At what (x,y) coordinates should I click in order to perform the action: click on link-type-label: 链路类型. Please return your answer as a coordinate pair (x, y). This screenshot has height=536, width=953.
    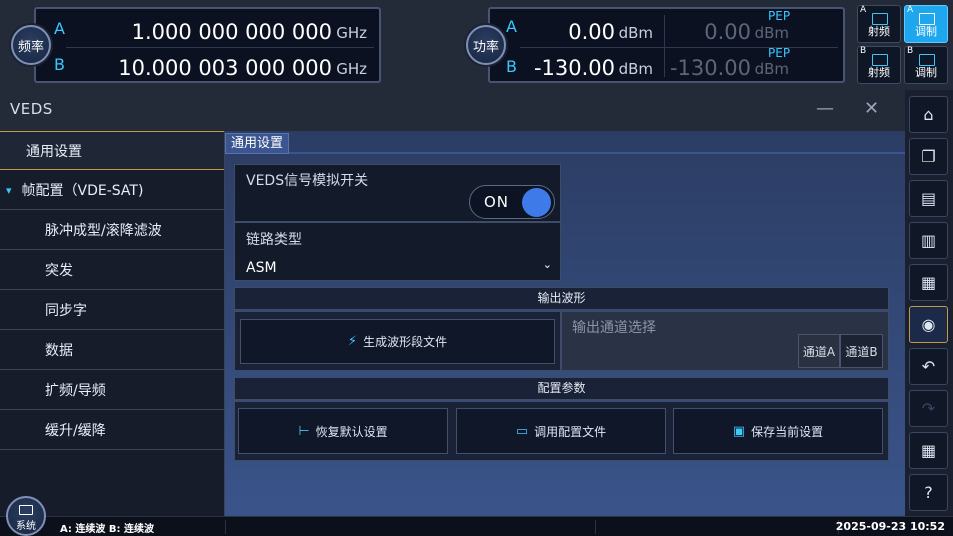
    Looking at the image, I should click on (274, 240).